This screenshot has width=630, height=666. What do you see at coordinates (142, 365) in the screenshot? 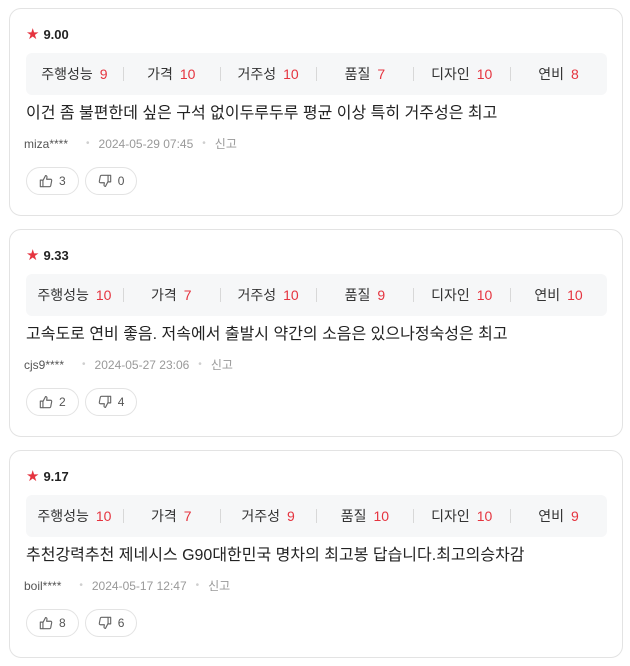
I see `review-date: 2024-05-27 23:06` at bounding box center [142, 365].